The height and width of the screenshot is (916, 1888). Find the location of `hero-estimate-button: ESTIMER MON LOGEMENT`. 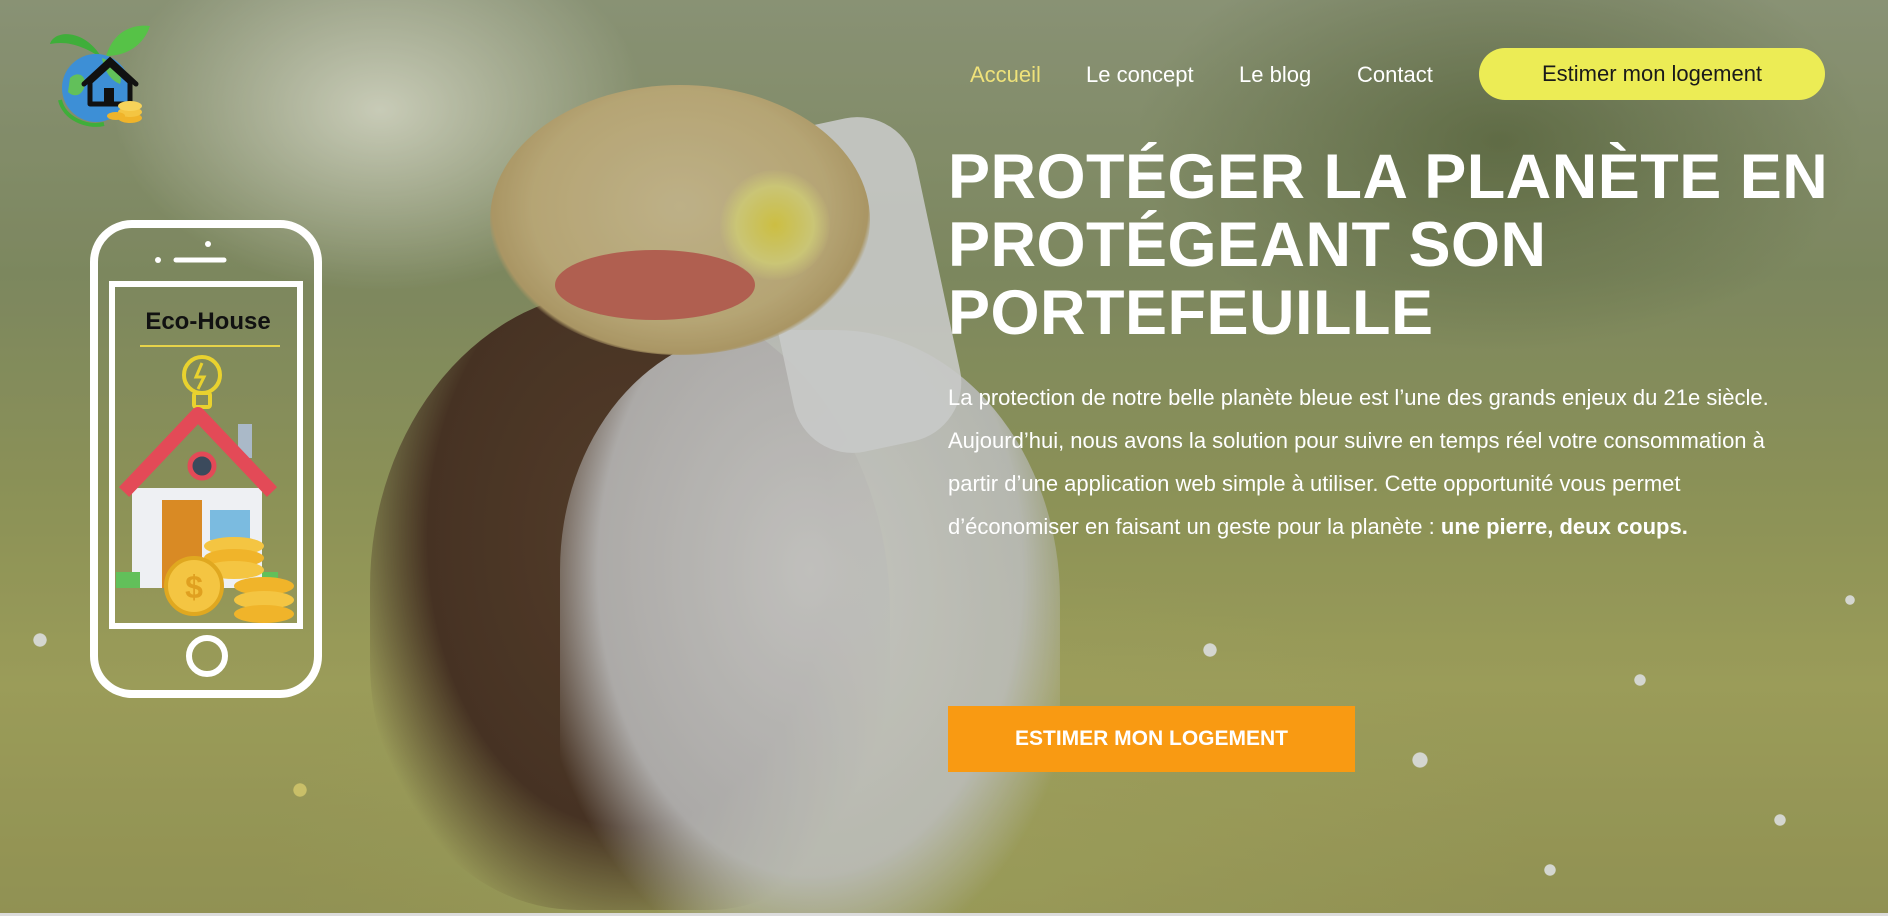

hero-estimate-button: ESTIMER MON LOGEMENT is located at coordinates (1151, 739).